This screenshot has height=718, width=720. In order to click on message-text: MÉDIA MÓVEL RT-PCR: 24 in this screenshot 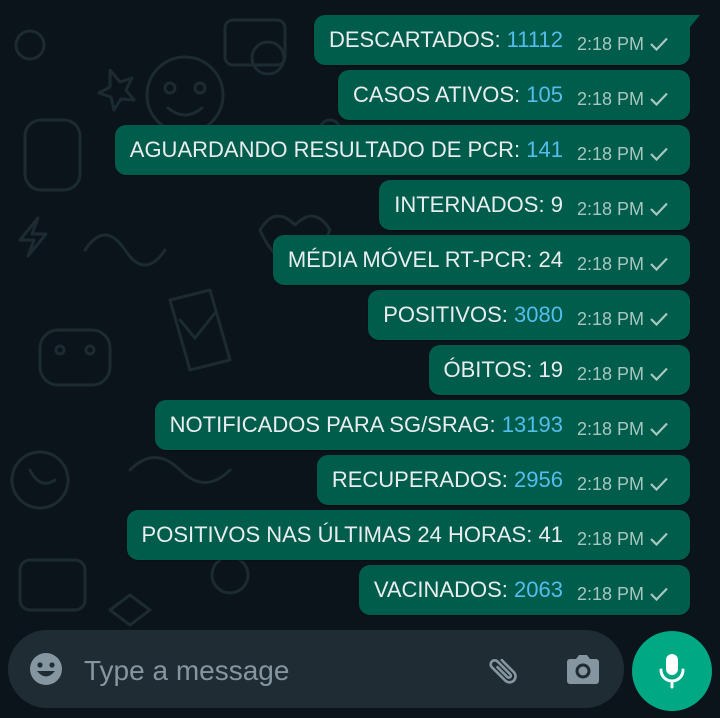, I will do `click(425, 259)`.